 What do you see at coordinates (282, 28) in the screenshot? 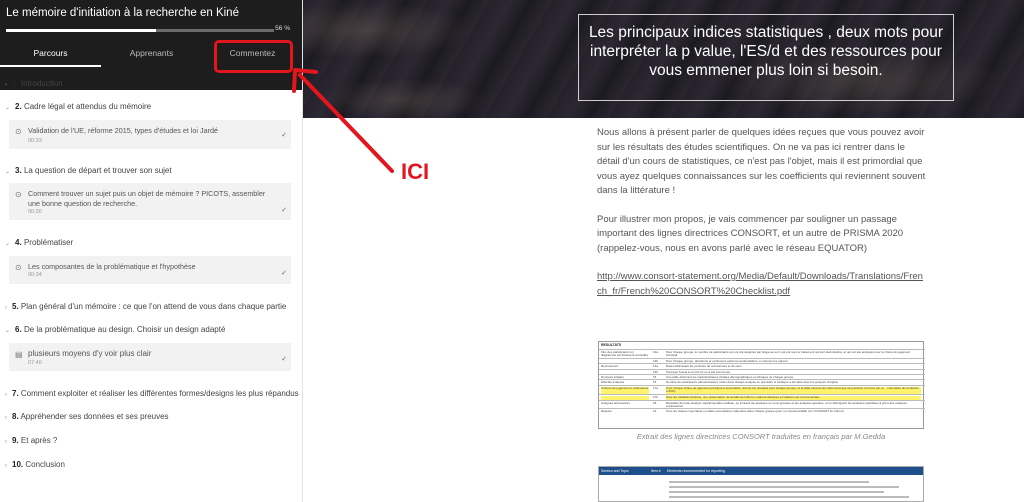
I see `progress-label: 56 %` at bounding box center [282, 28].